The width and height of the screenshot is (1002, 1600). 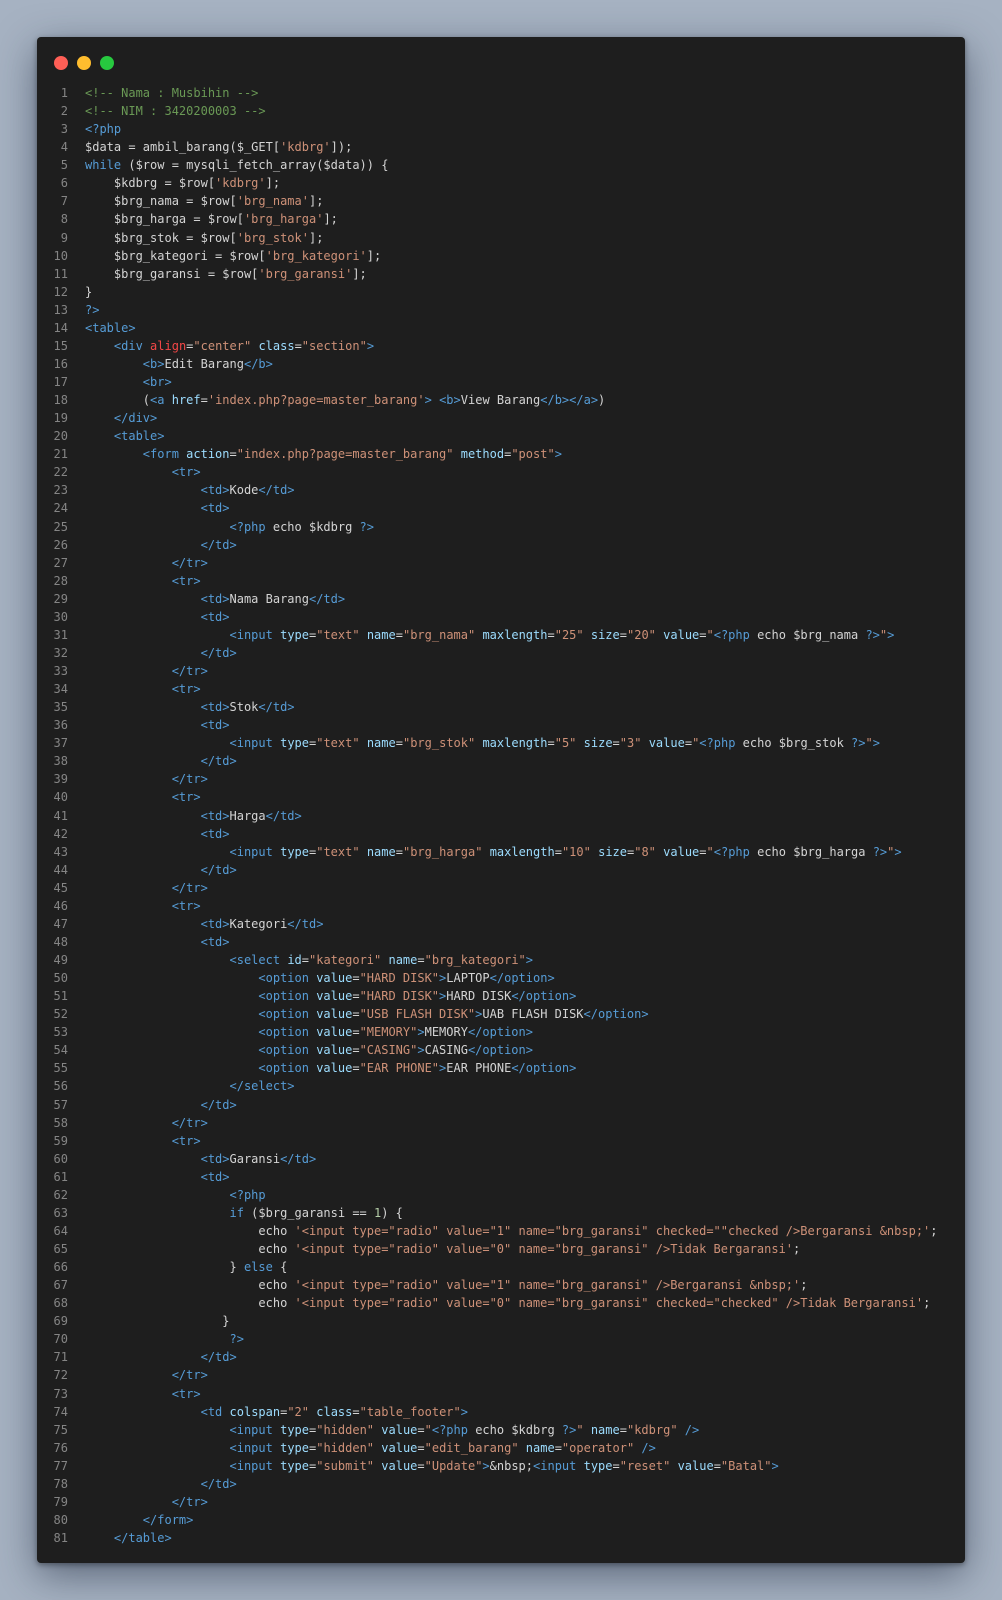 I want to click on line-number: 38, so click(x=60, y=761).